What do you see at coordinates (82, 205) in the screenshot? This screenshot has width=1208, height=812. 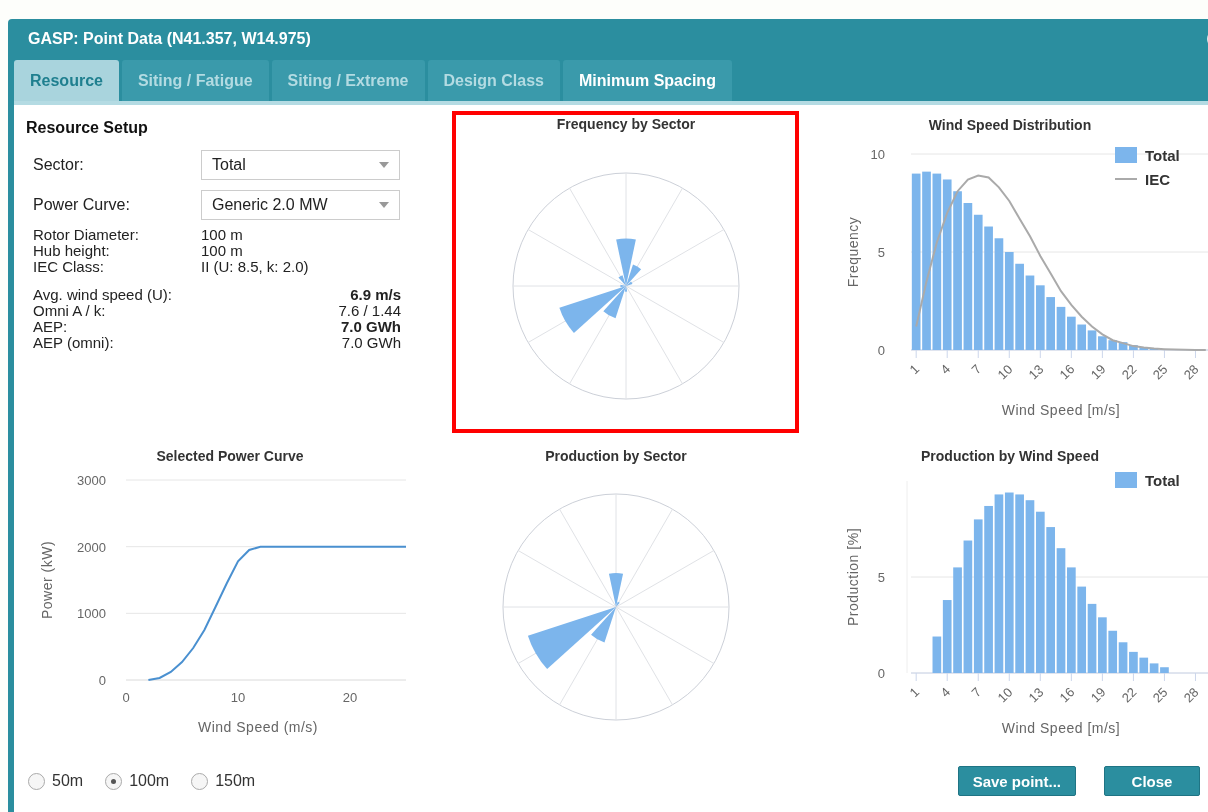 I see `field-label: Power Curve:` at bounding box center [82, 205].